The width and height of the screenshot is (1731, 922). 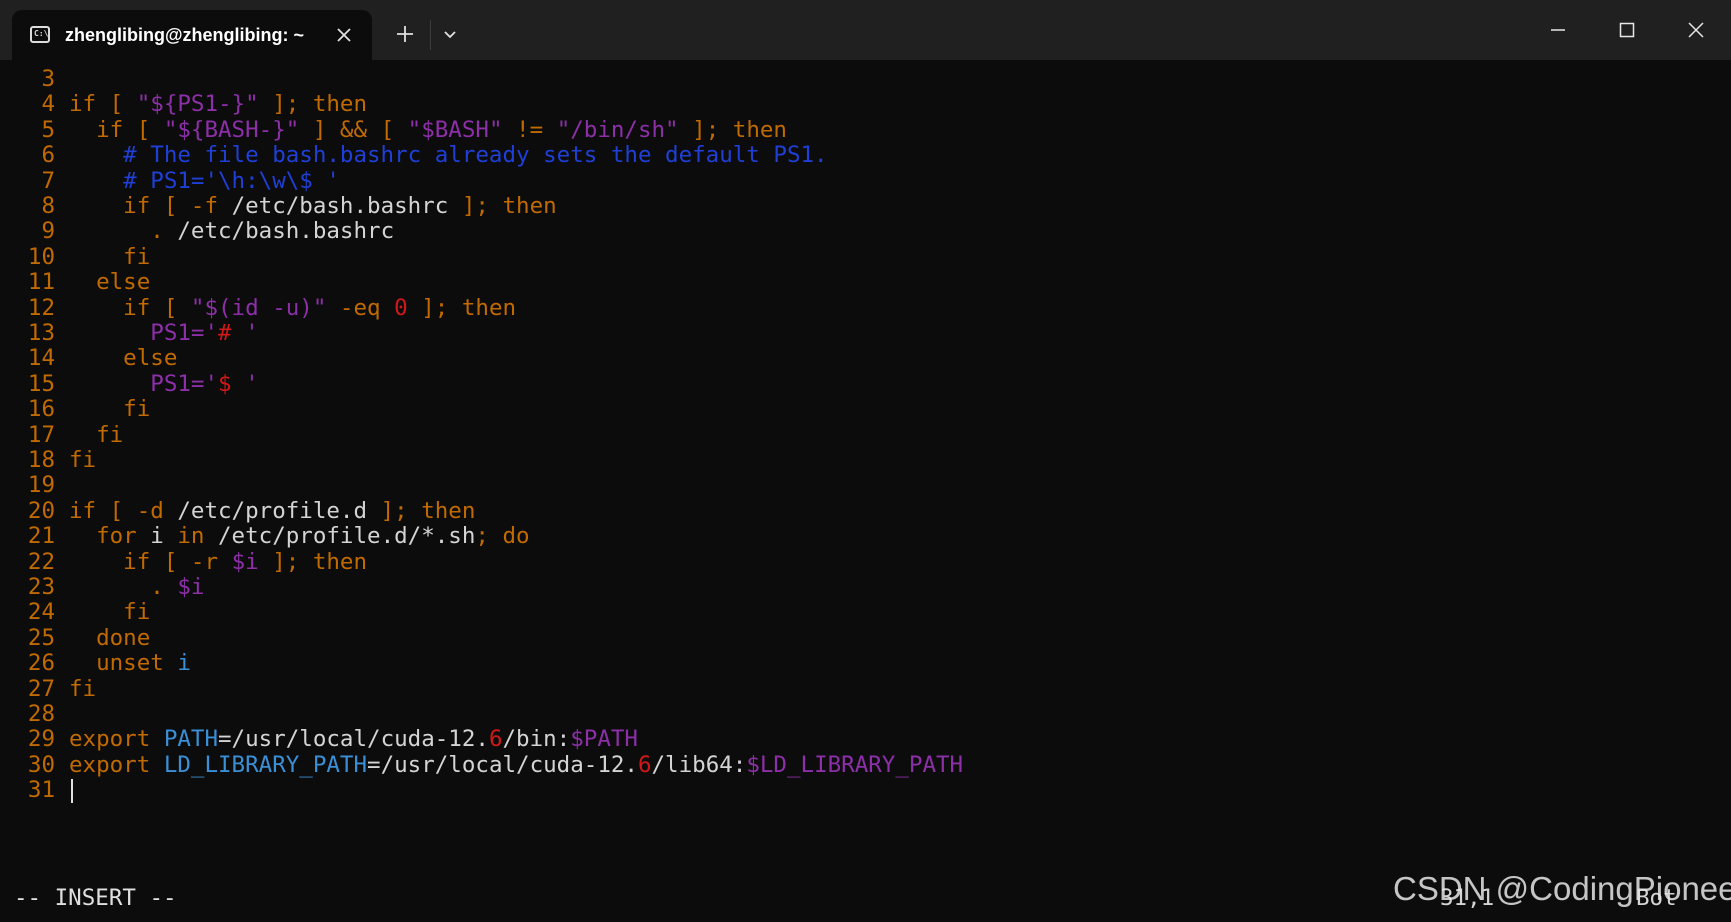 What do you see at coordinates (184, 663) in the screenshot?
I see `code-token: i` at bounding box center [184, 663].